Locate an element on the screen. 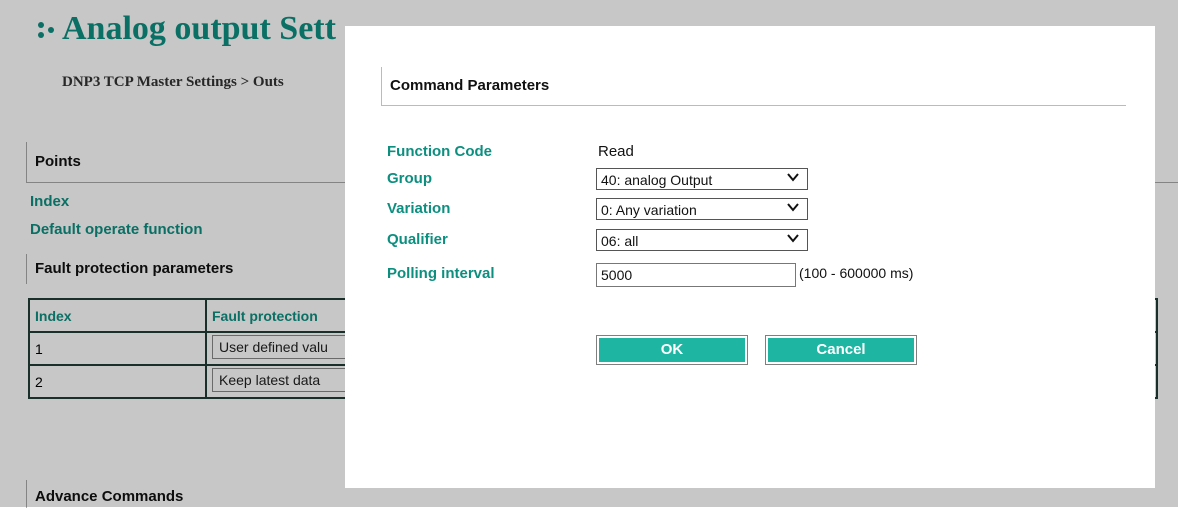 Image resolution: width=1178 pixels, height=514 pixels. cancel-button: Cancel is located at coordinates (841, 350).